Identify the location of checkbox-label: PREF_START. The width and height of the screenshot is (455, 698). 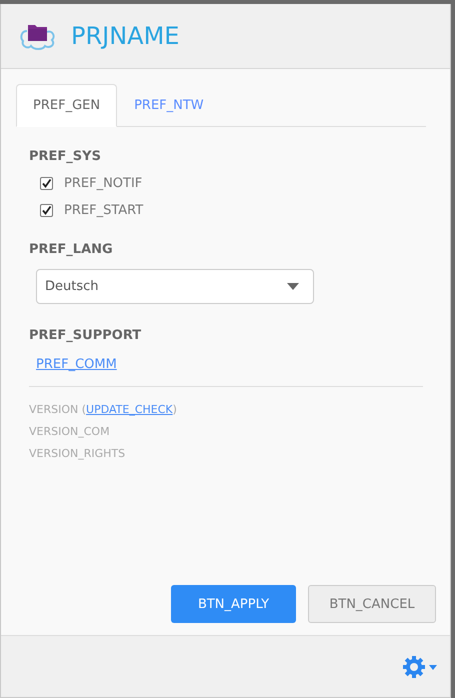
(104, 210).